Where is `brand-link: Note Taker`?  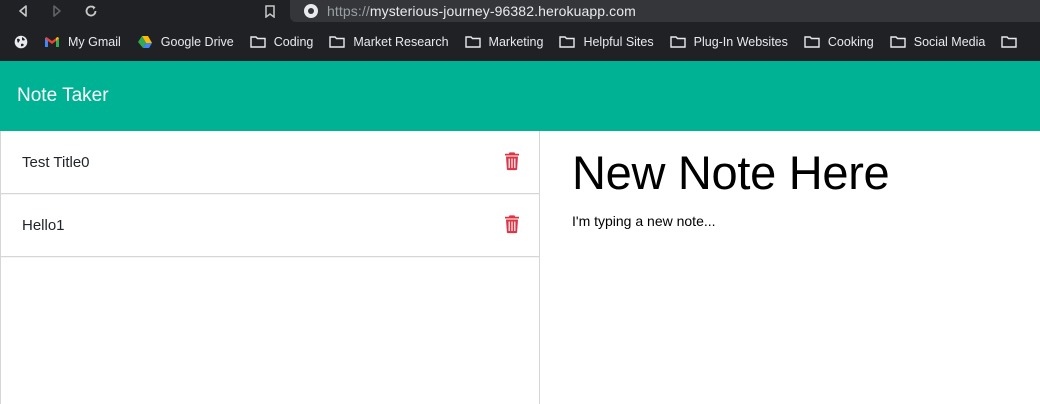 brand-link: Note Taker is located at coordinates (63, 96).